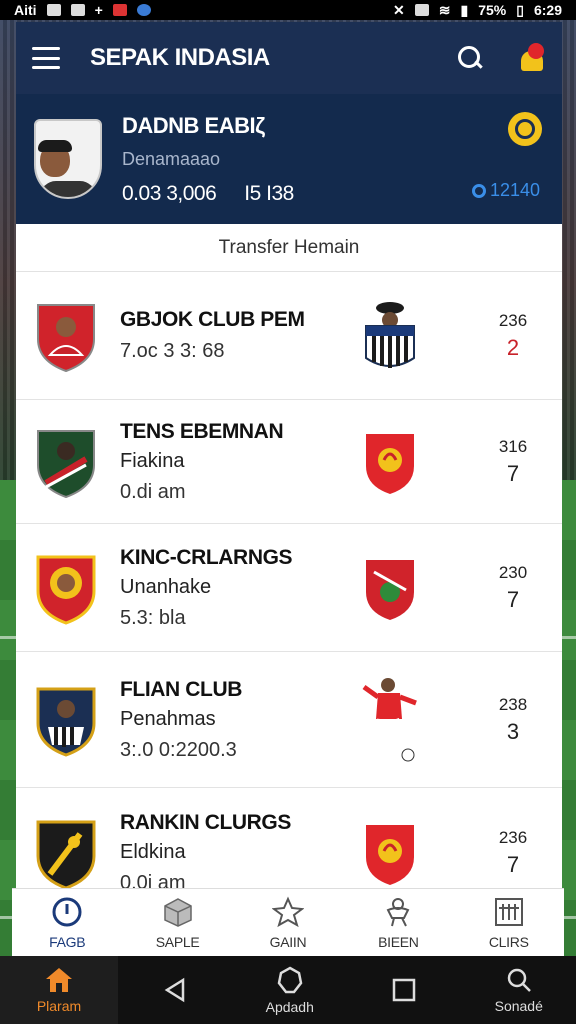 The width and height of the screenshot is (576, 1024). Describe the element at coordinates (398, 911) in the screenshot. I see `player-icon` at that location.